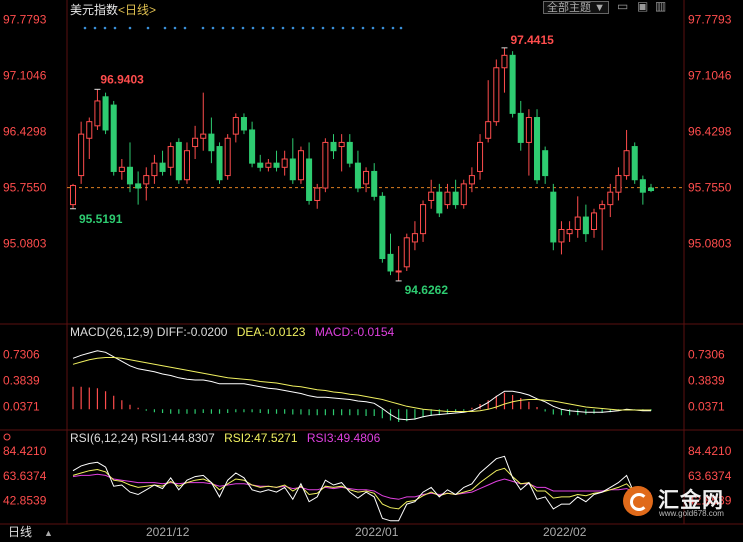 The width and height of the screenshot is (743, 542). What do you see at coordinates (35, 532) in the screenshot?
I see `period-selector: 日线 ▲` at bounding box center [35, 532].